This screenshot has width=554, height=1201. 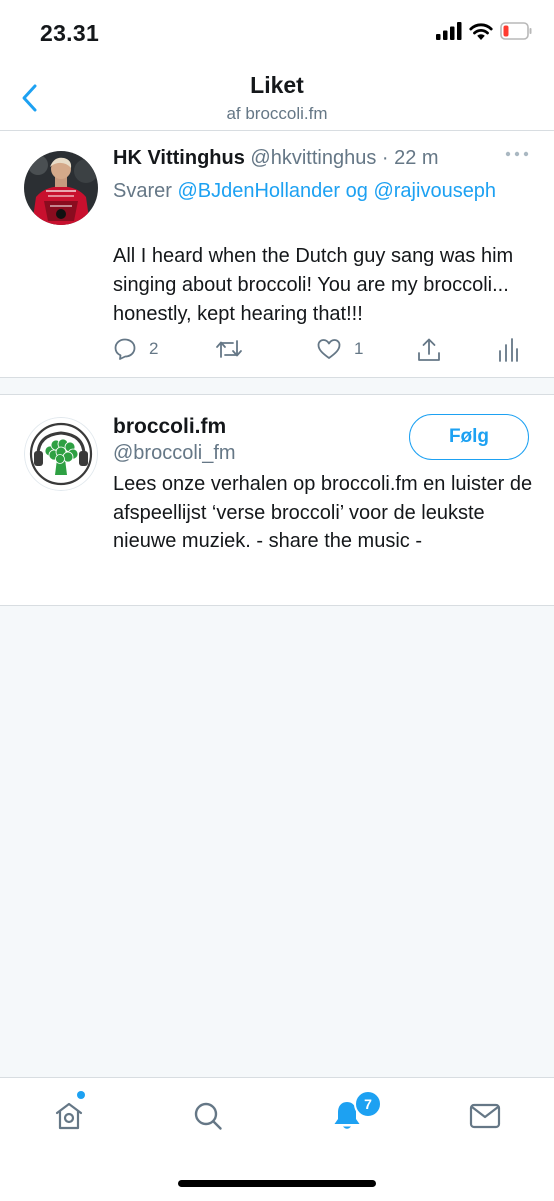 I want to click on tweet-actions: 2 1, so click(x=323, y=352).